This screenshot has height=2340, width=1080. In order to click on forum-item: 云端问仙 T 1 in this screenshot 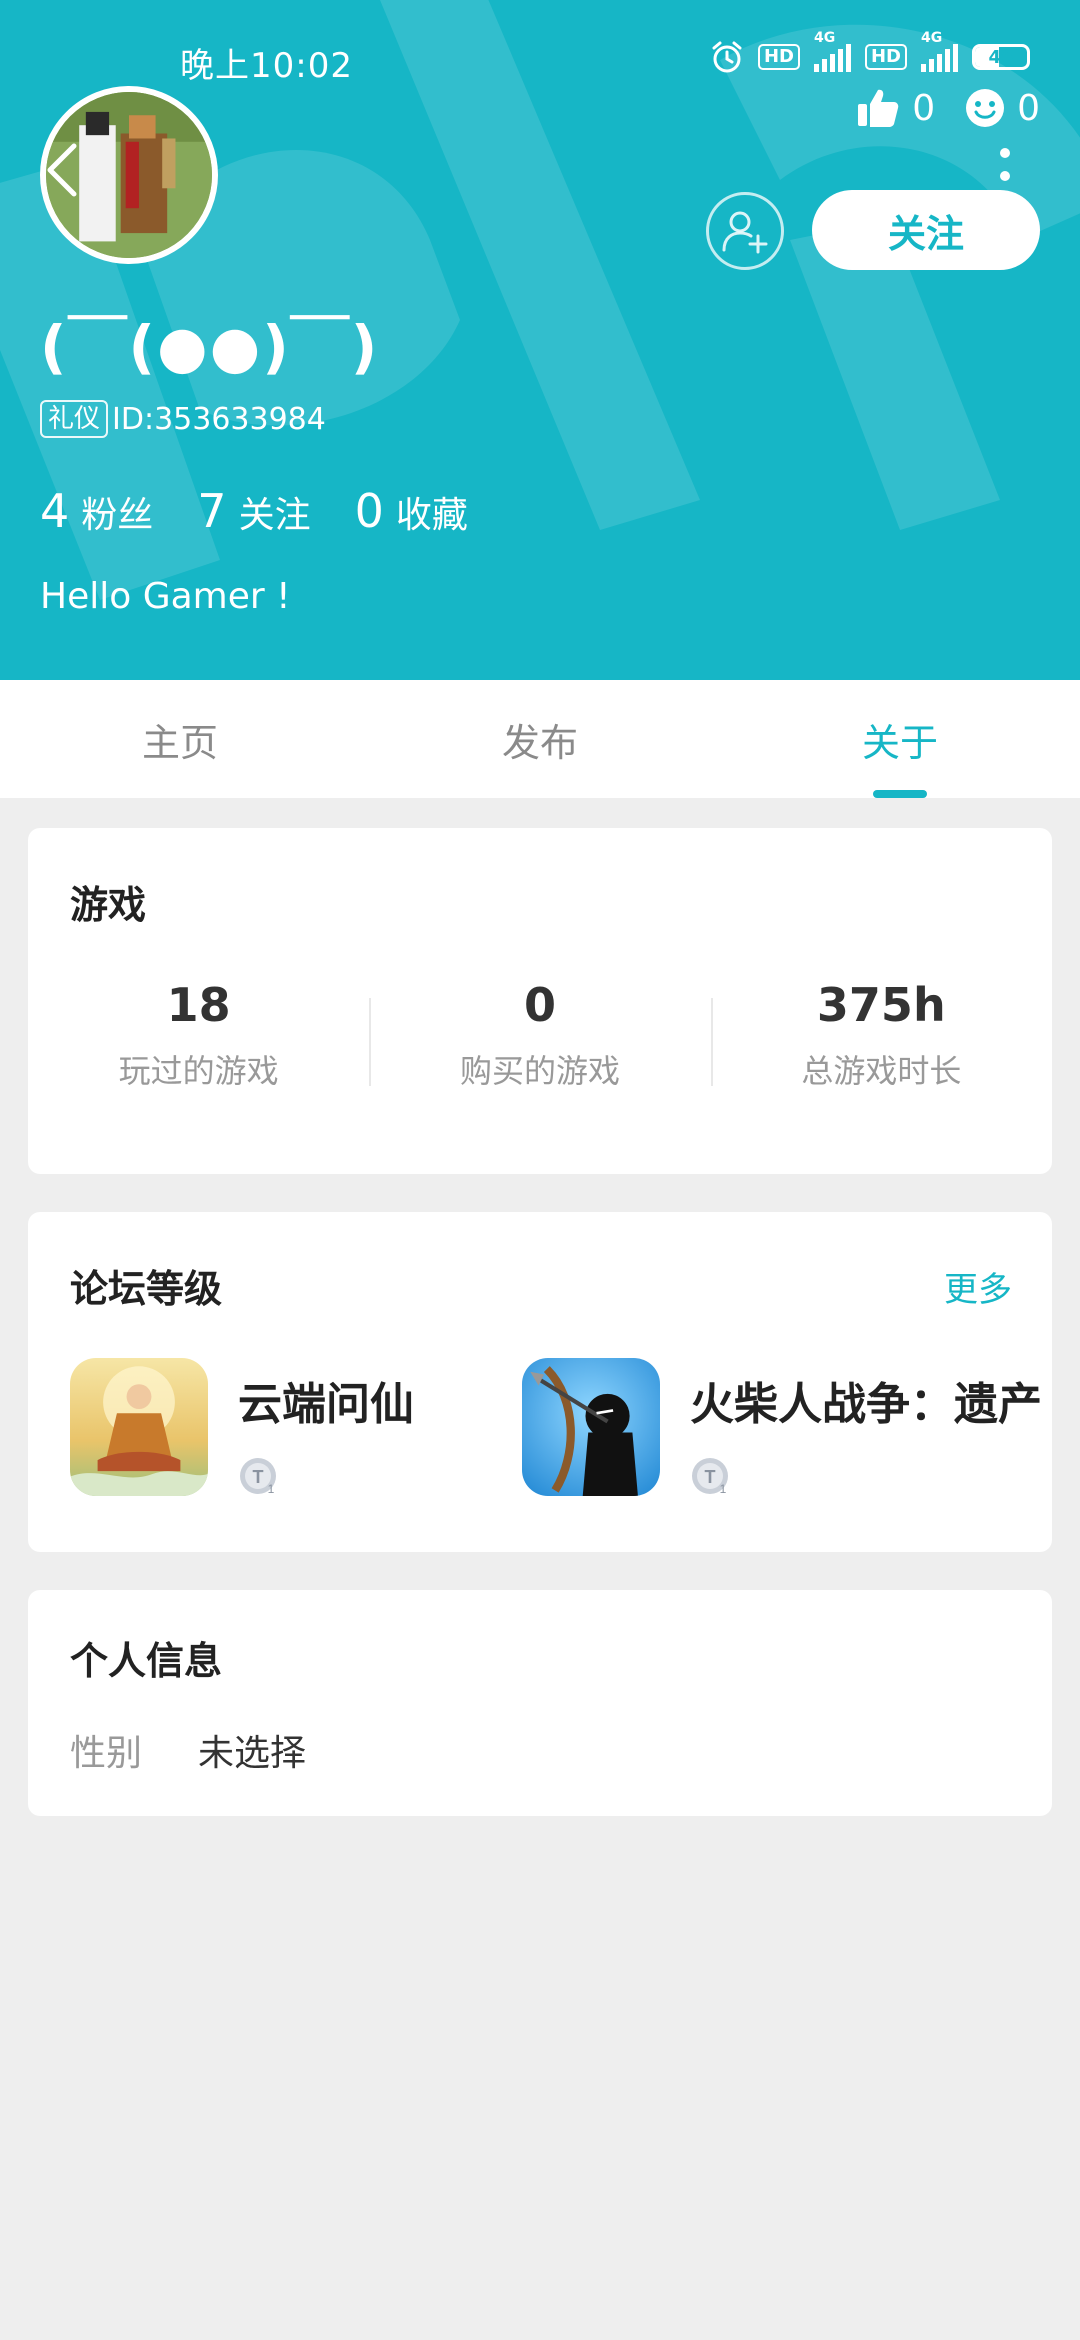, I will do `click(242, 1429)`.